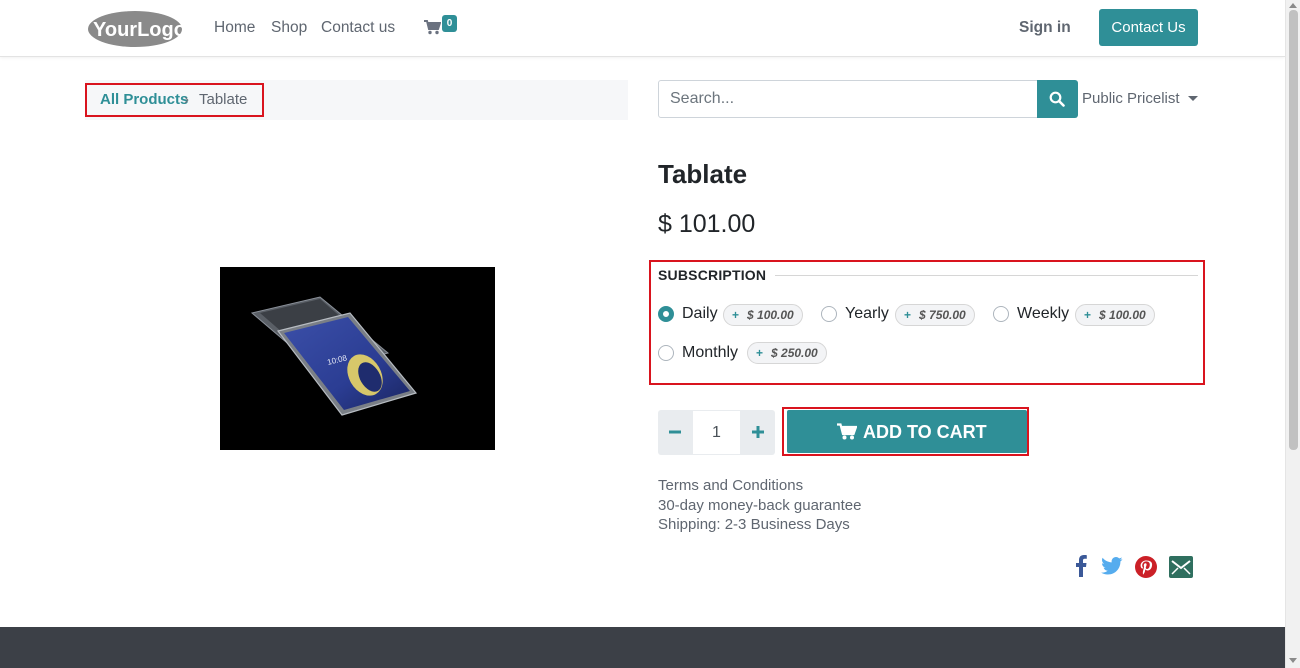 Image resolution: width=1300 pixels, height=668 pixels. Describe the element at coordinates (1293, 660) in the screenshot. I see `scroll-down-arrow` at that location.